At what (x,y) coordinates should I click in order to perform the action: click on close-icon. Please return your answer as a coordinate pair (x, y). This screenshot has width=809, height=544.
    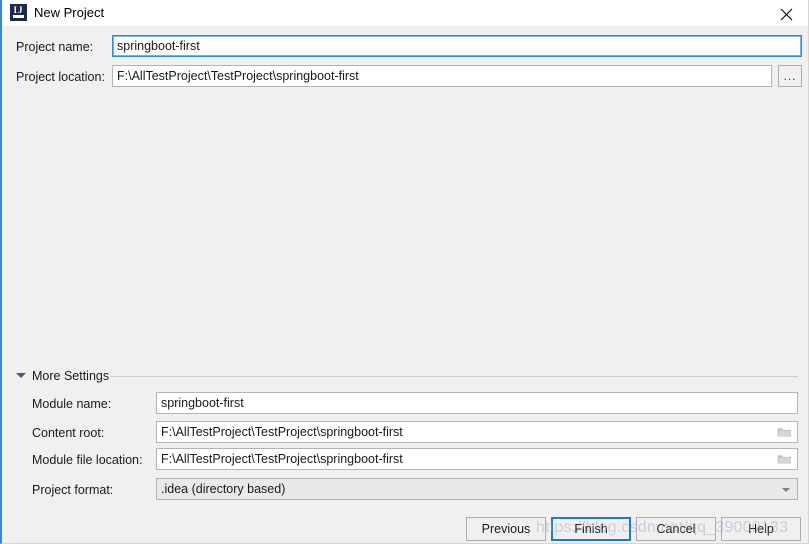
    Looking at the image, I should click on (786, 14).